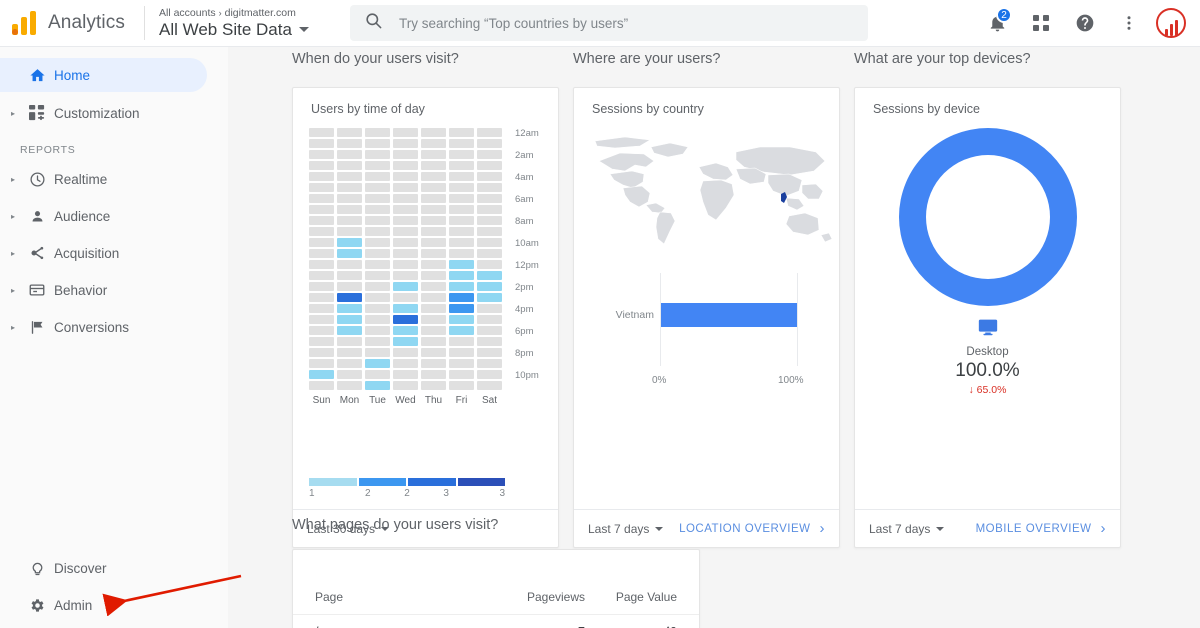  I want to click on sidebar-item-behavior: ▸ Behavior, so click(114, 290).